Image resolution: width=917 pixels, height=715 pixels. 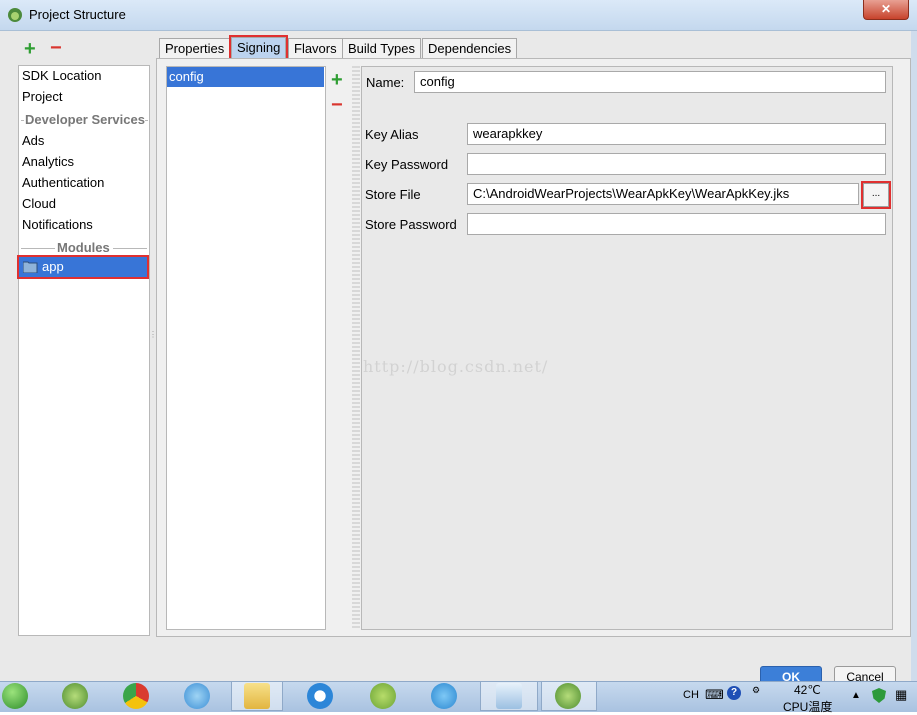 I want to click on tab-properties: Properties, so click(x=195, y=48).